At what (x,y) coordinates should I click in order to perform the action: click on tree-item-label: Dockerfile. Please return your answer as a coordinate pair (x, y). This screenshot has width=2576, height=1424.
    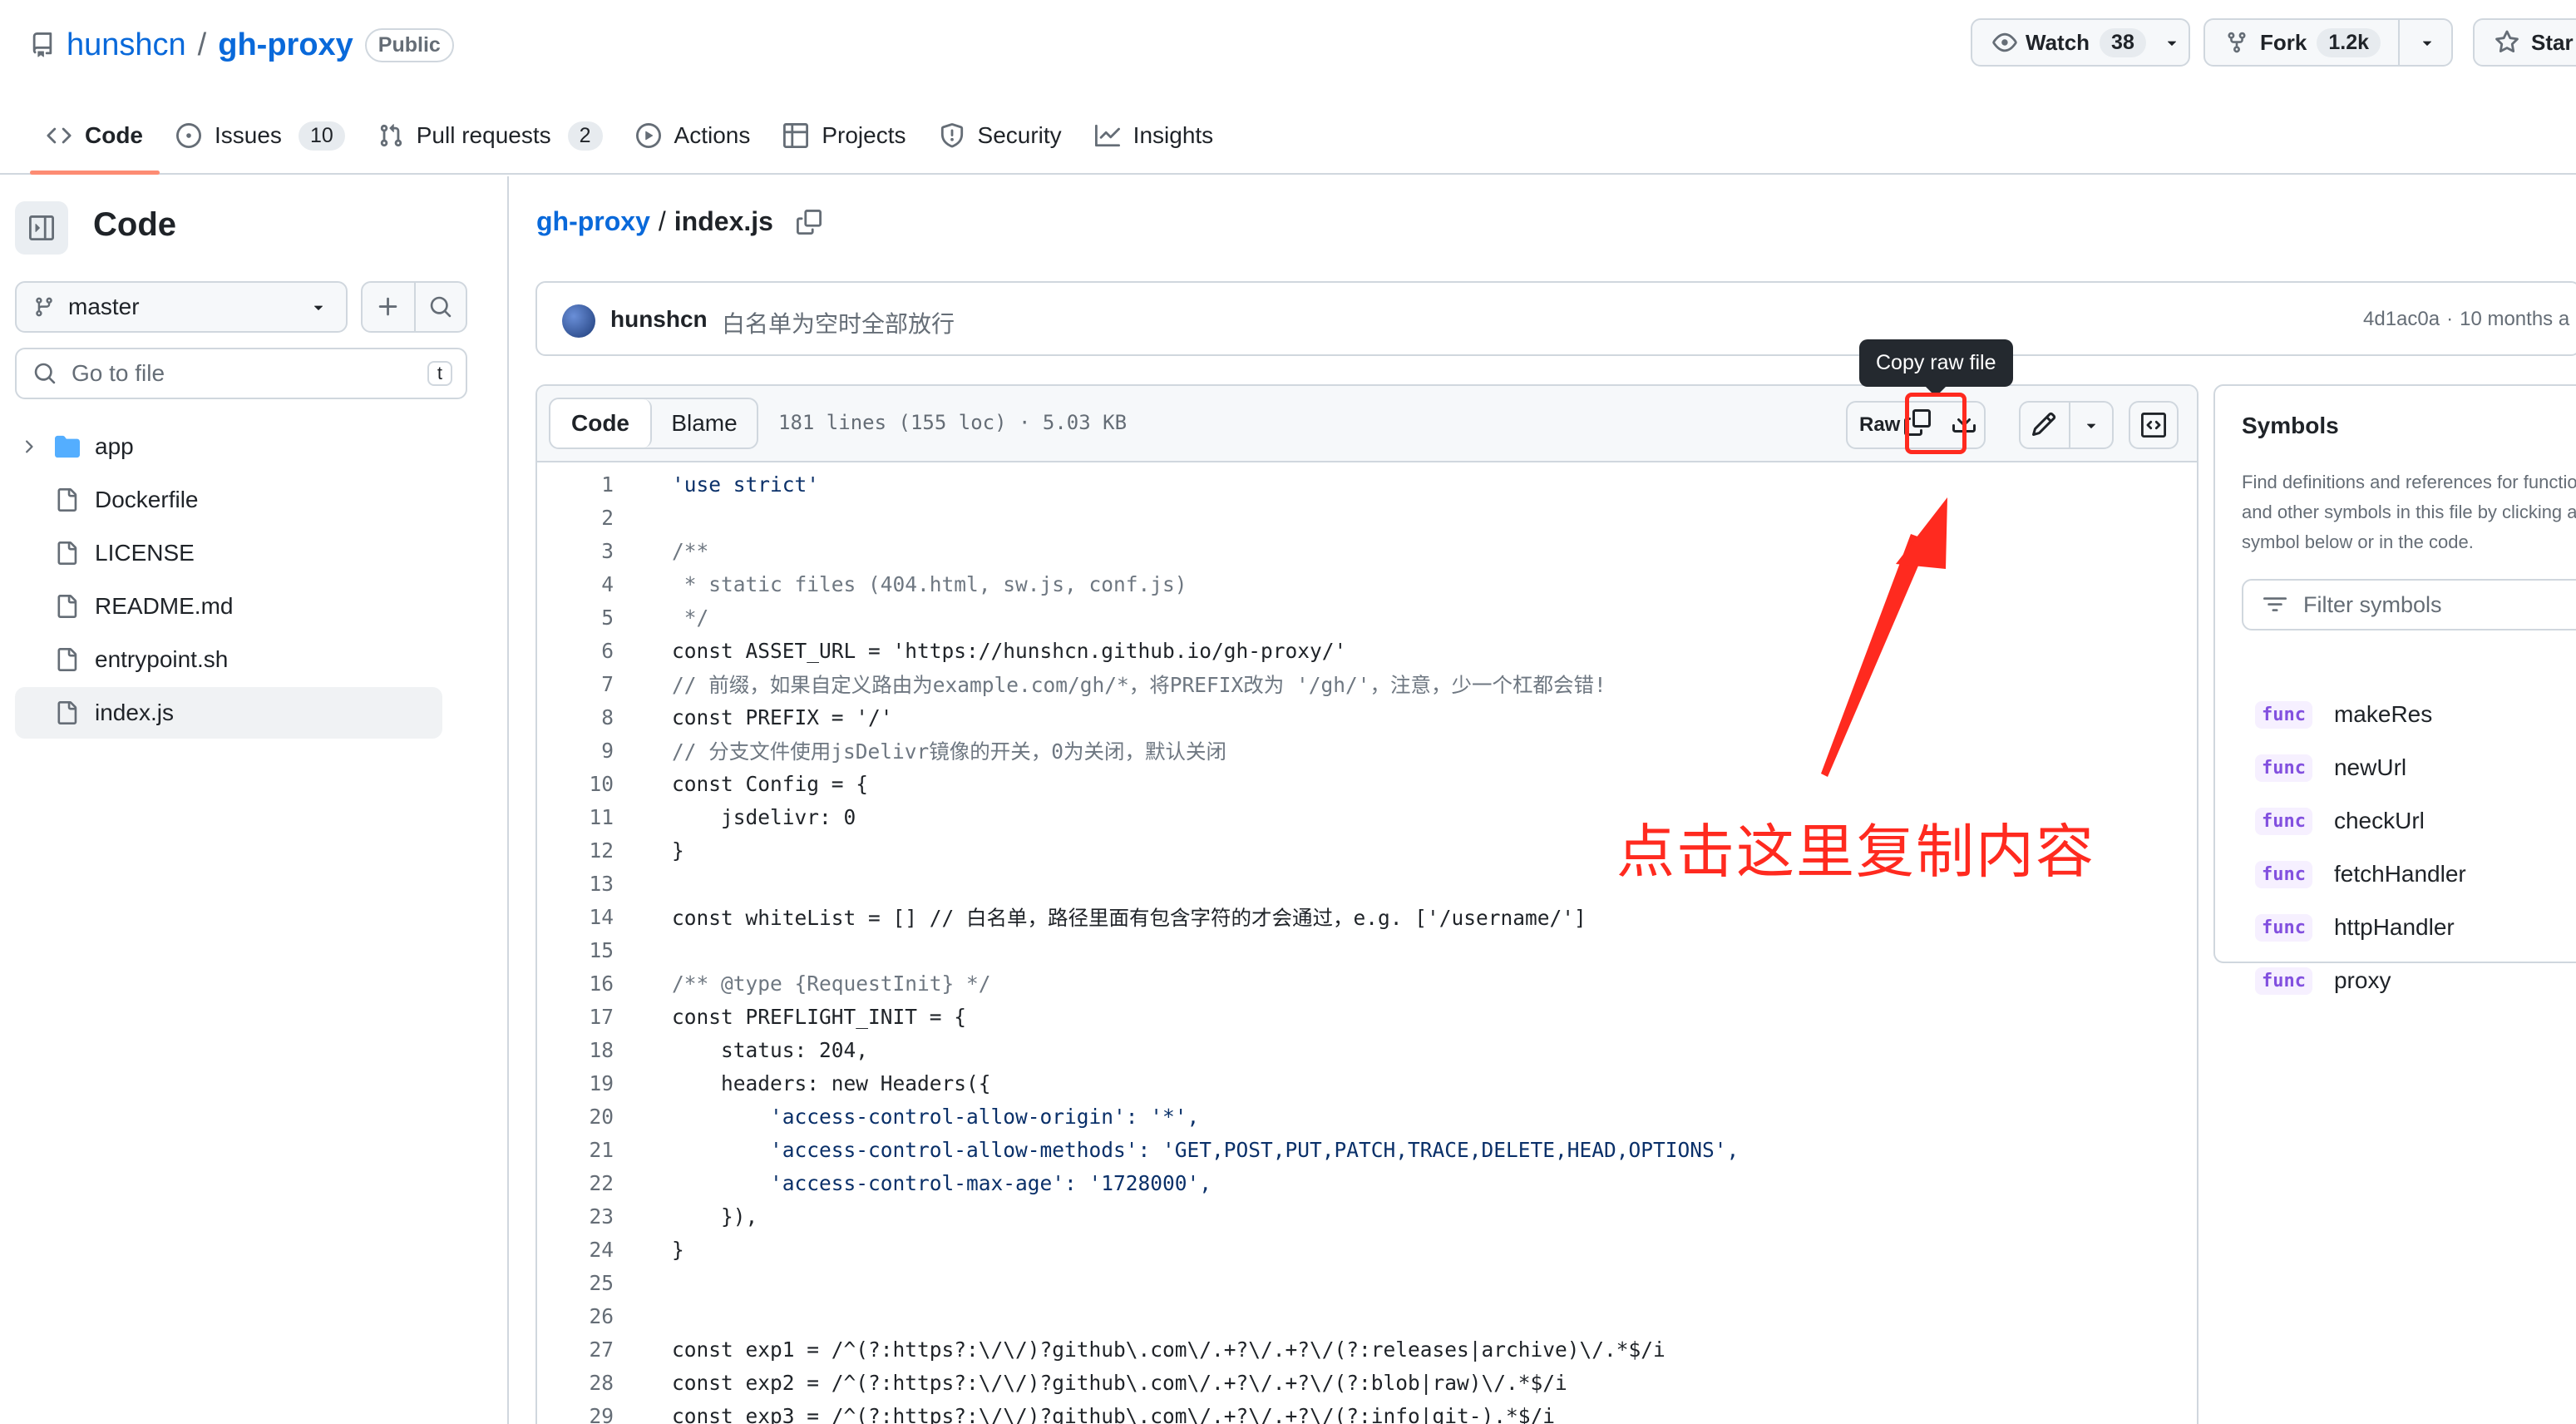
    Looking at the image, I should click on (147, 499).